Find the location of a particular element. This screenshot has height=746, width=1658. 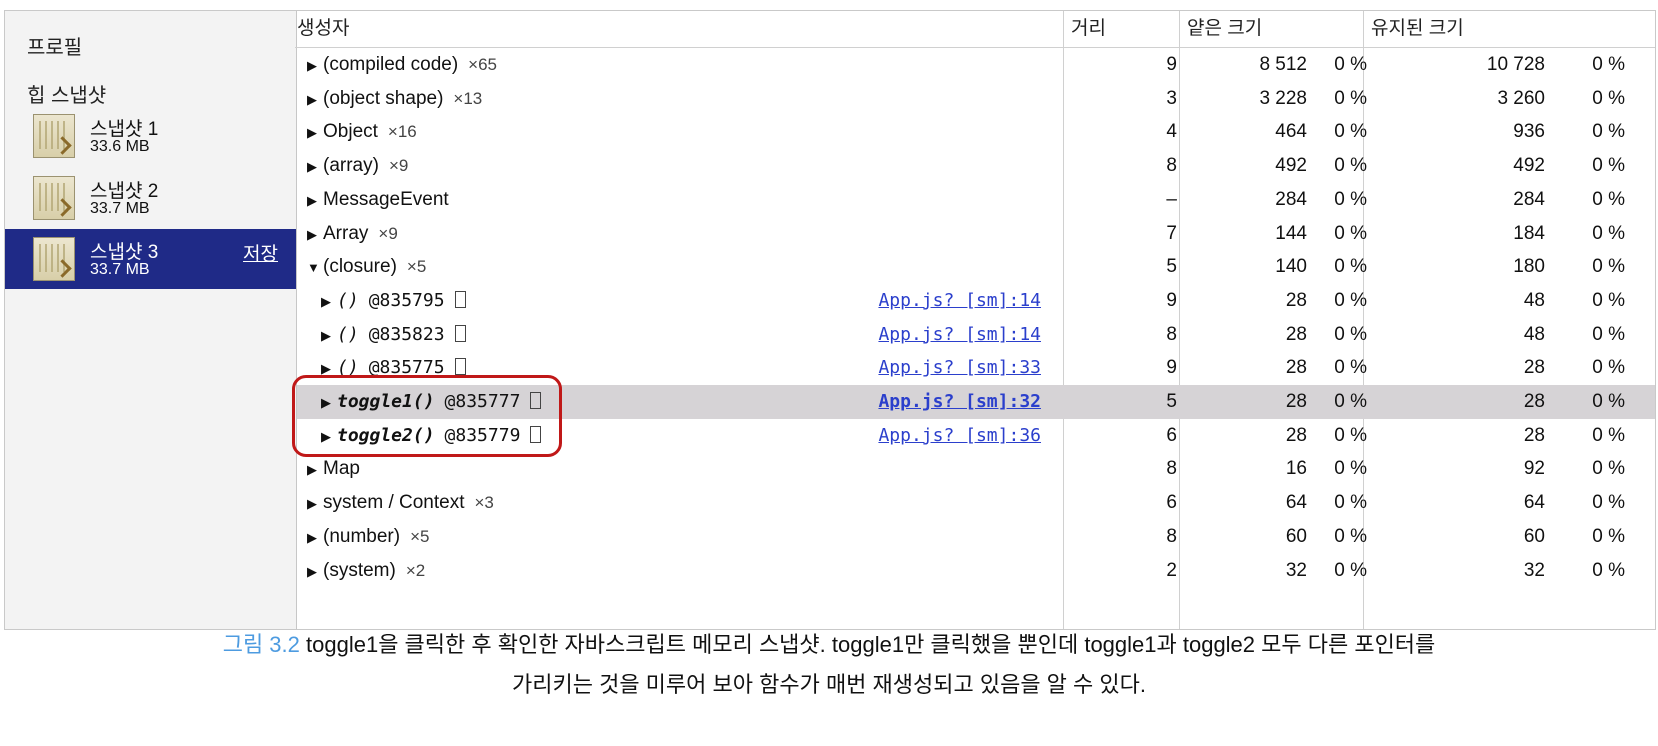

tree-node-name: ▶ () @835823 is located at coordinates (393, 335).